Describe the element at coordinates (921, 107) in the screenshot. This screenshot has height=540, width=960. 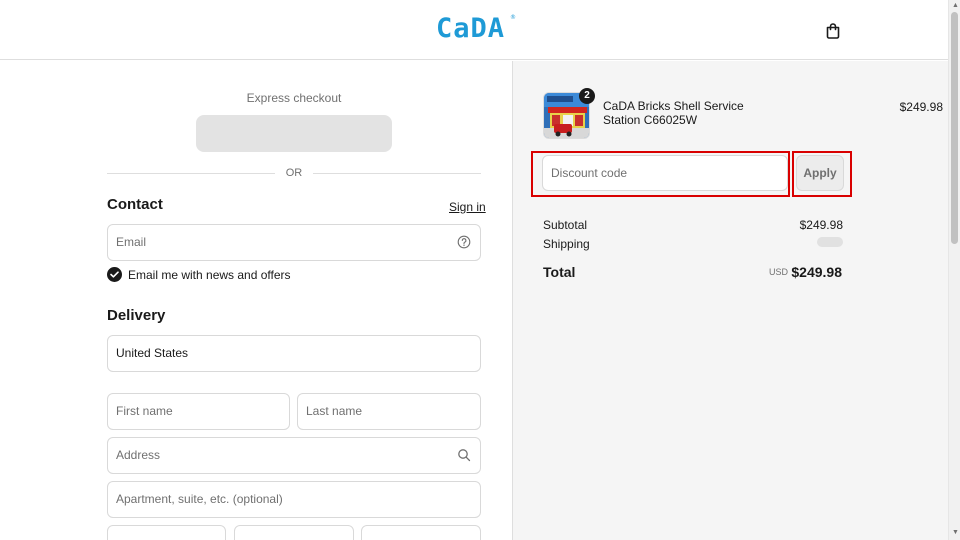
I see `product-price: $249.98` at that location.